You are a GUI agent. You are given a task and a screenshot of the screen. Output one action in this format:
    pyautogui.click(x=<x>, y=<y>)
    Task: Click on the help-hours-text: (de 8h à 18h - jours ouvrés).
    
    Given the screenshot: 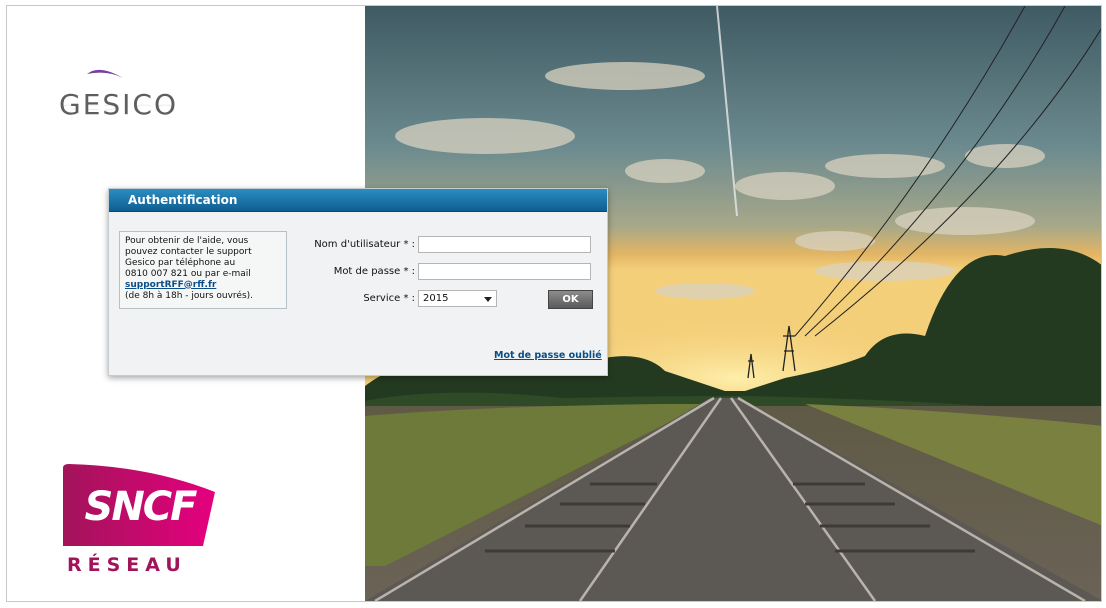 What is the action you would take?
    pyautogui.click(x=189, y=295)
    